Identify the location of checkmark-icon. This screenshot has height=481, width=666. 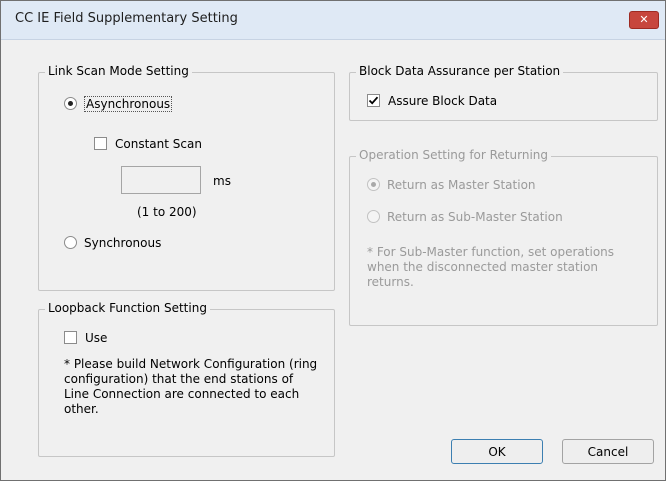
(373, 100).